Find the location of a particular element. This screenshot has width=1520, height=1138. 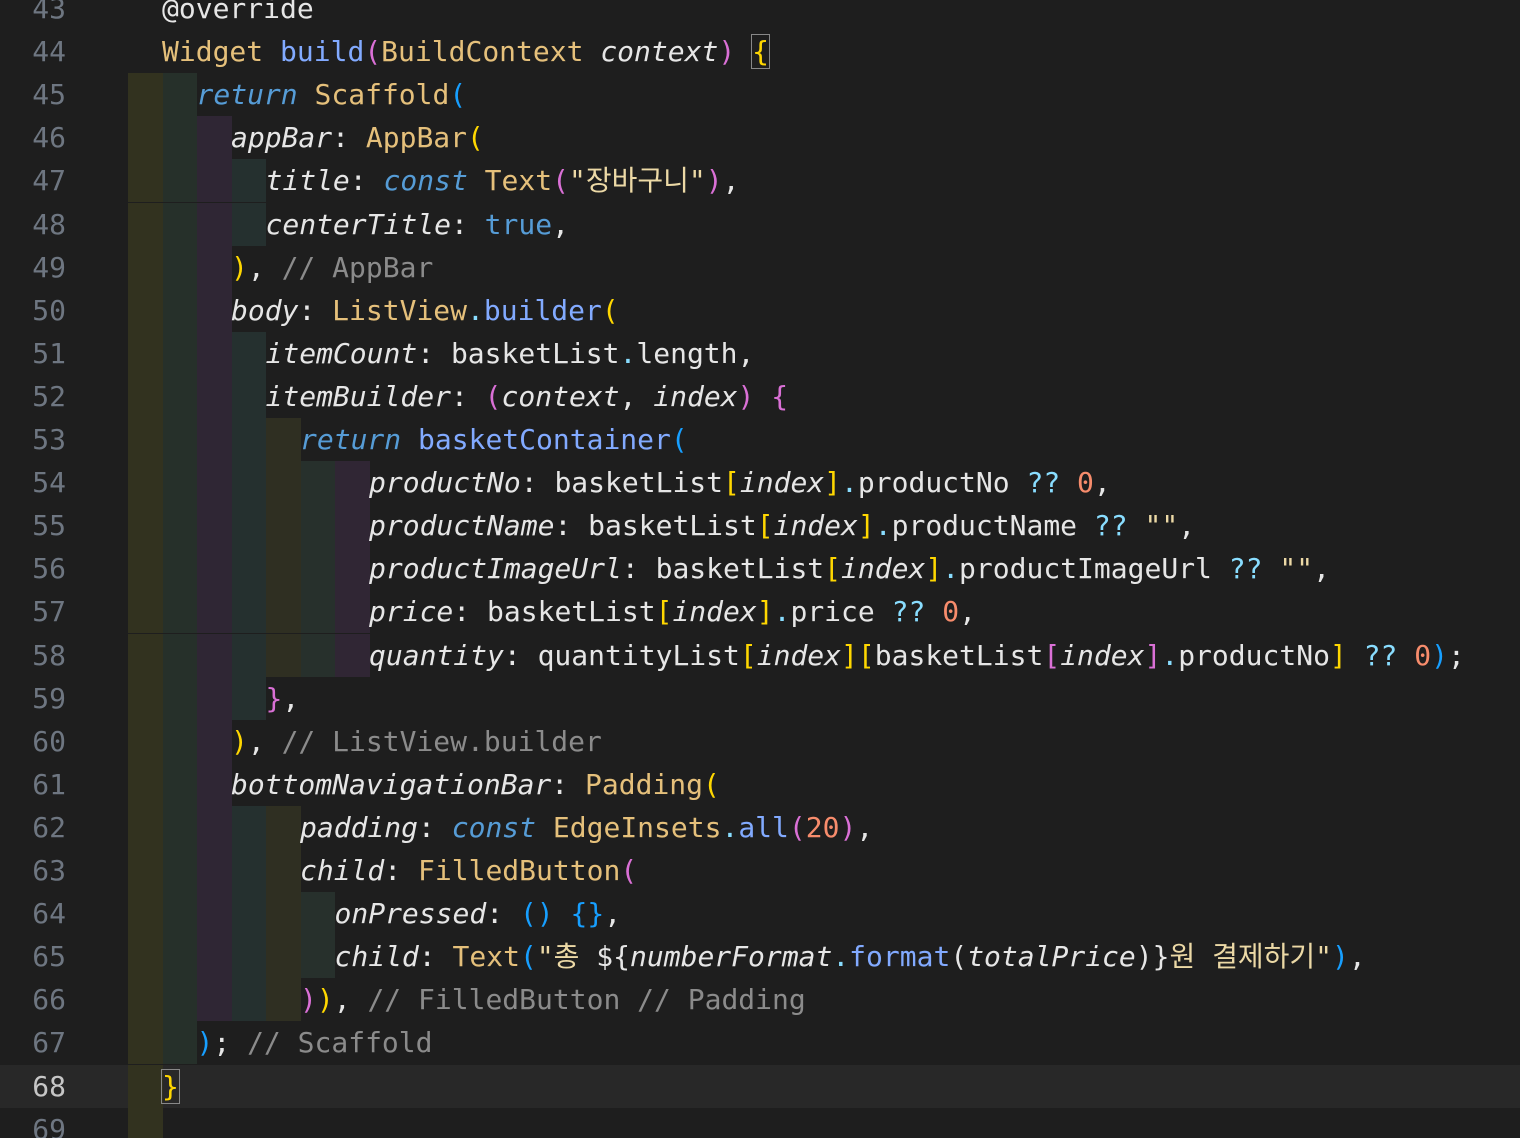

code-line: 61 bottomNavigationBar: Padding( is located at coordinates (760, 784).